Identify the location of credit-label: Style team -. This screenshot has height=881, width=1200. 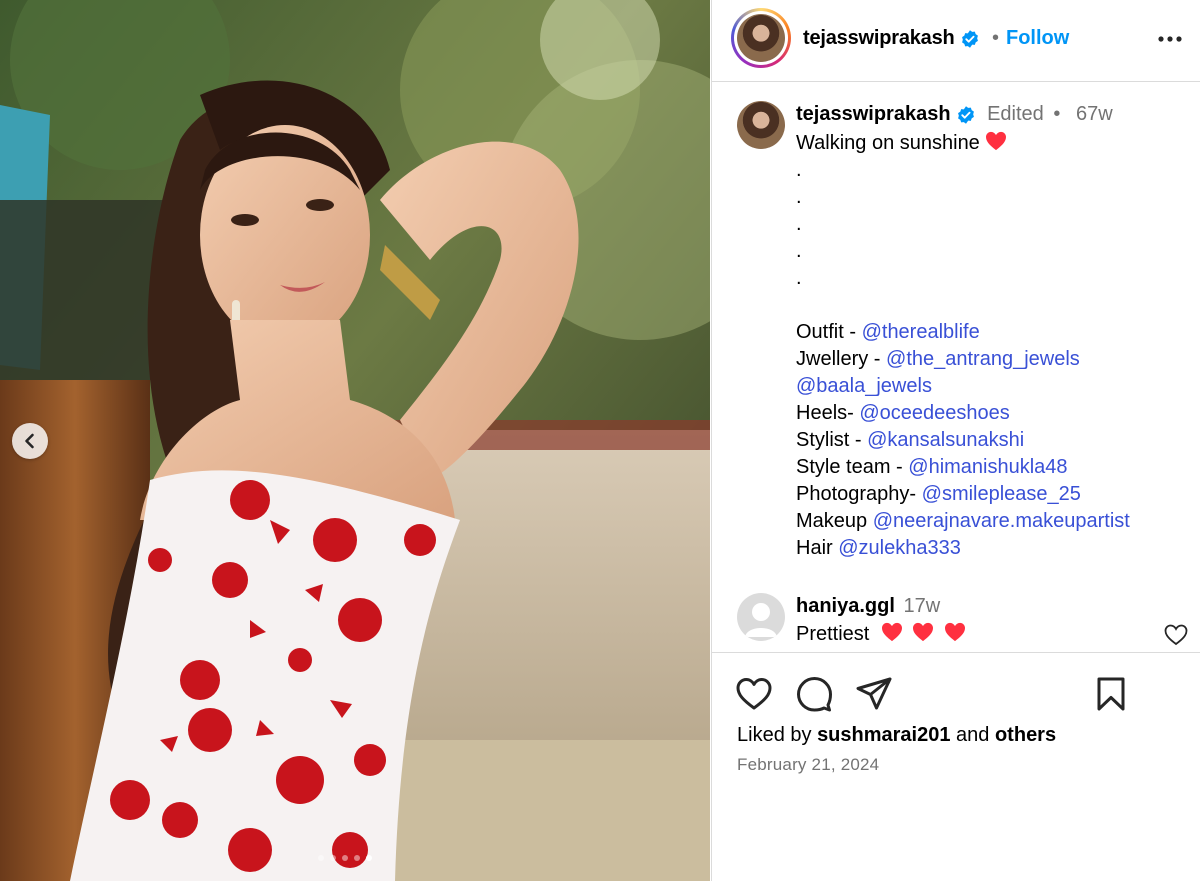
(852, 467).